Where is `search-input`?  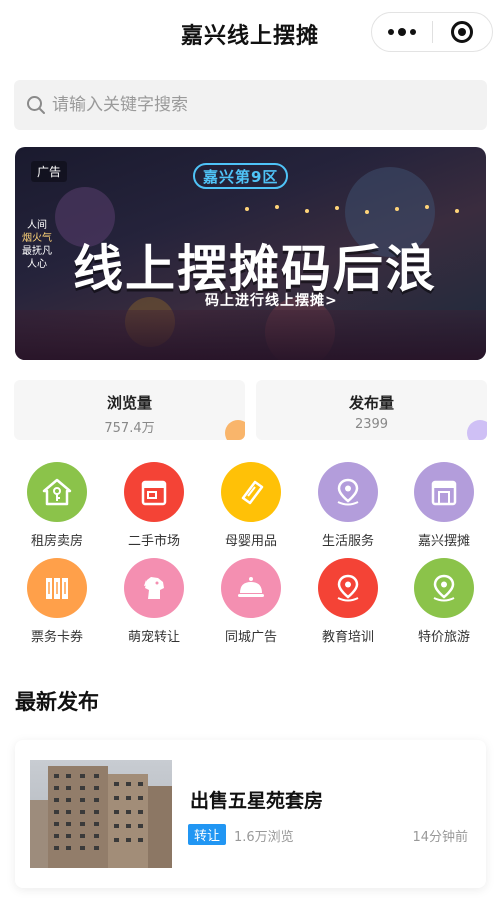 search-input is located at coordinates (252, 105).